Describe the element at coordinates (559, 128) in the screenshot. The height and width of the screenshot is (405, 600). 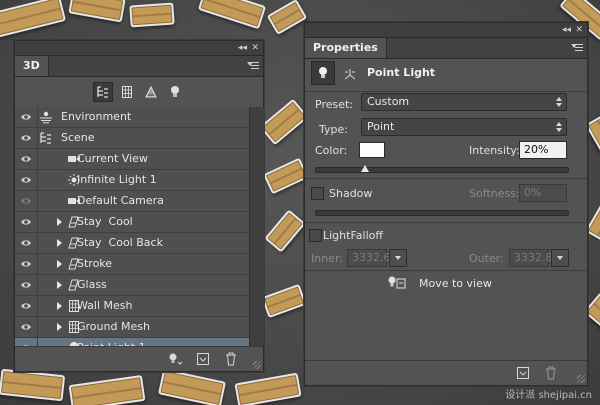
I see `dropdown-arrows-icon` at that location.